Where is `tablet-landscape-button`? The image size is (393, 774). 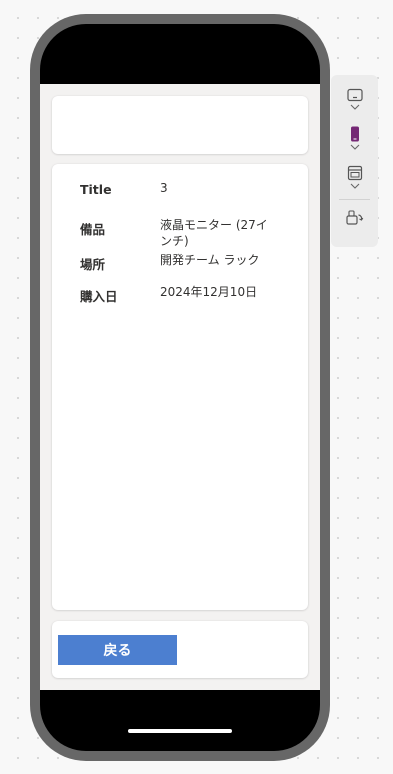 tablet-landscape-button is located at coordinates (355, 99).